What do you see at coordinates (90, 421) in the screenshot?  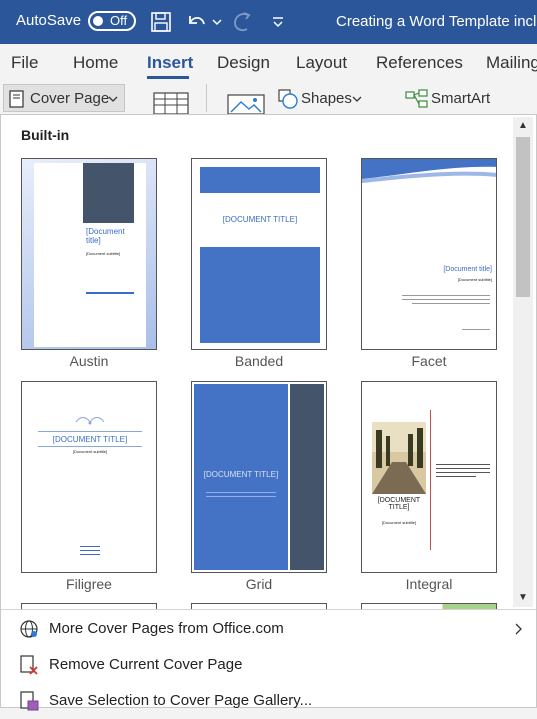 I see `filigree-ornament` at bounding box center [90, 421].